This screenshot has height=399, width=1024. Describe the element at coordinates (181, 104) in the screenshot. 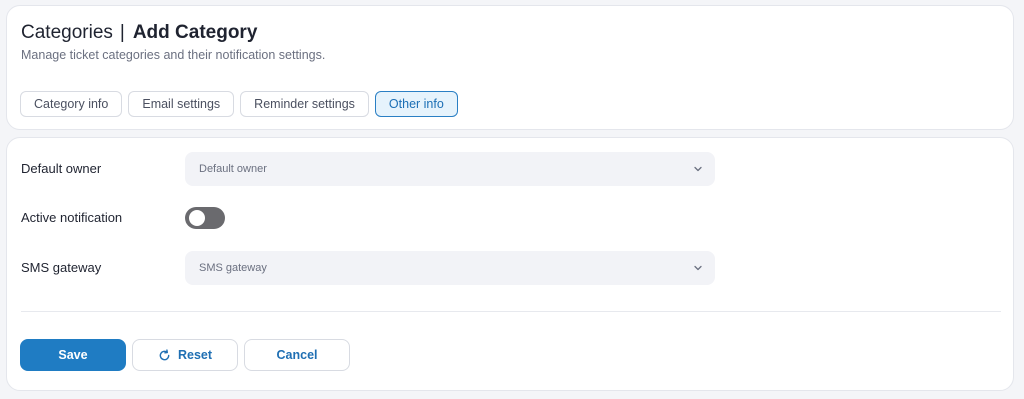

I see `tab-email-settings: Email settings` at that location.